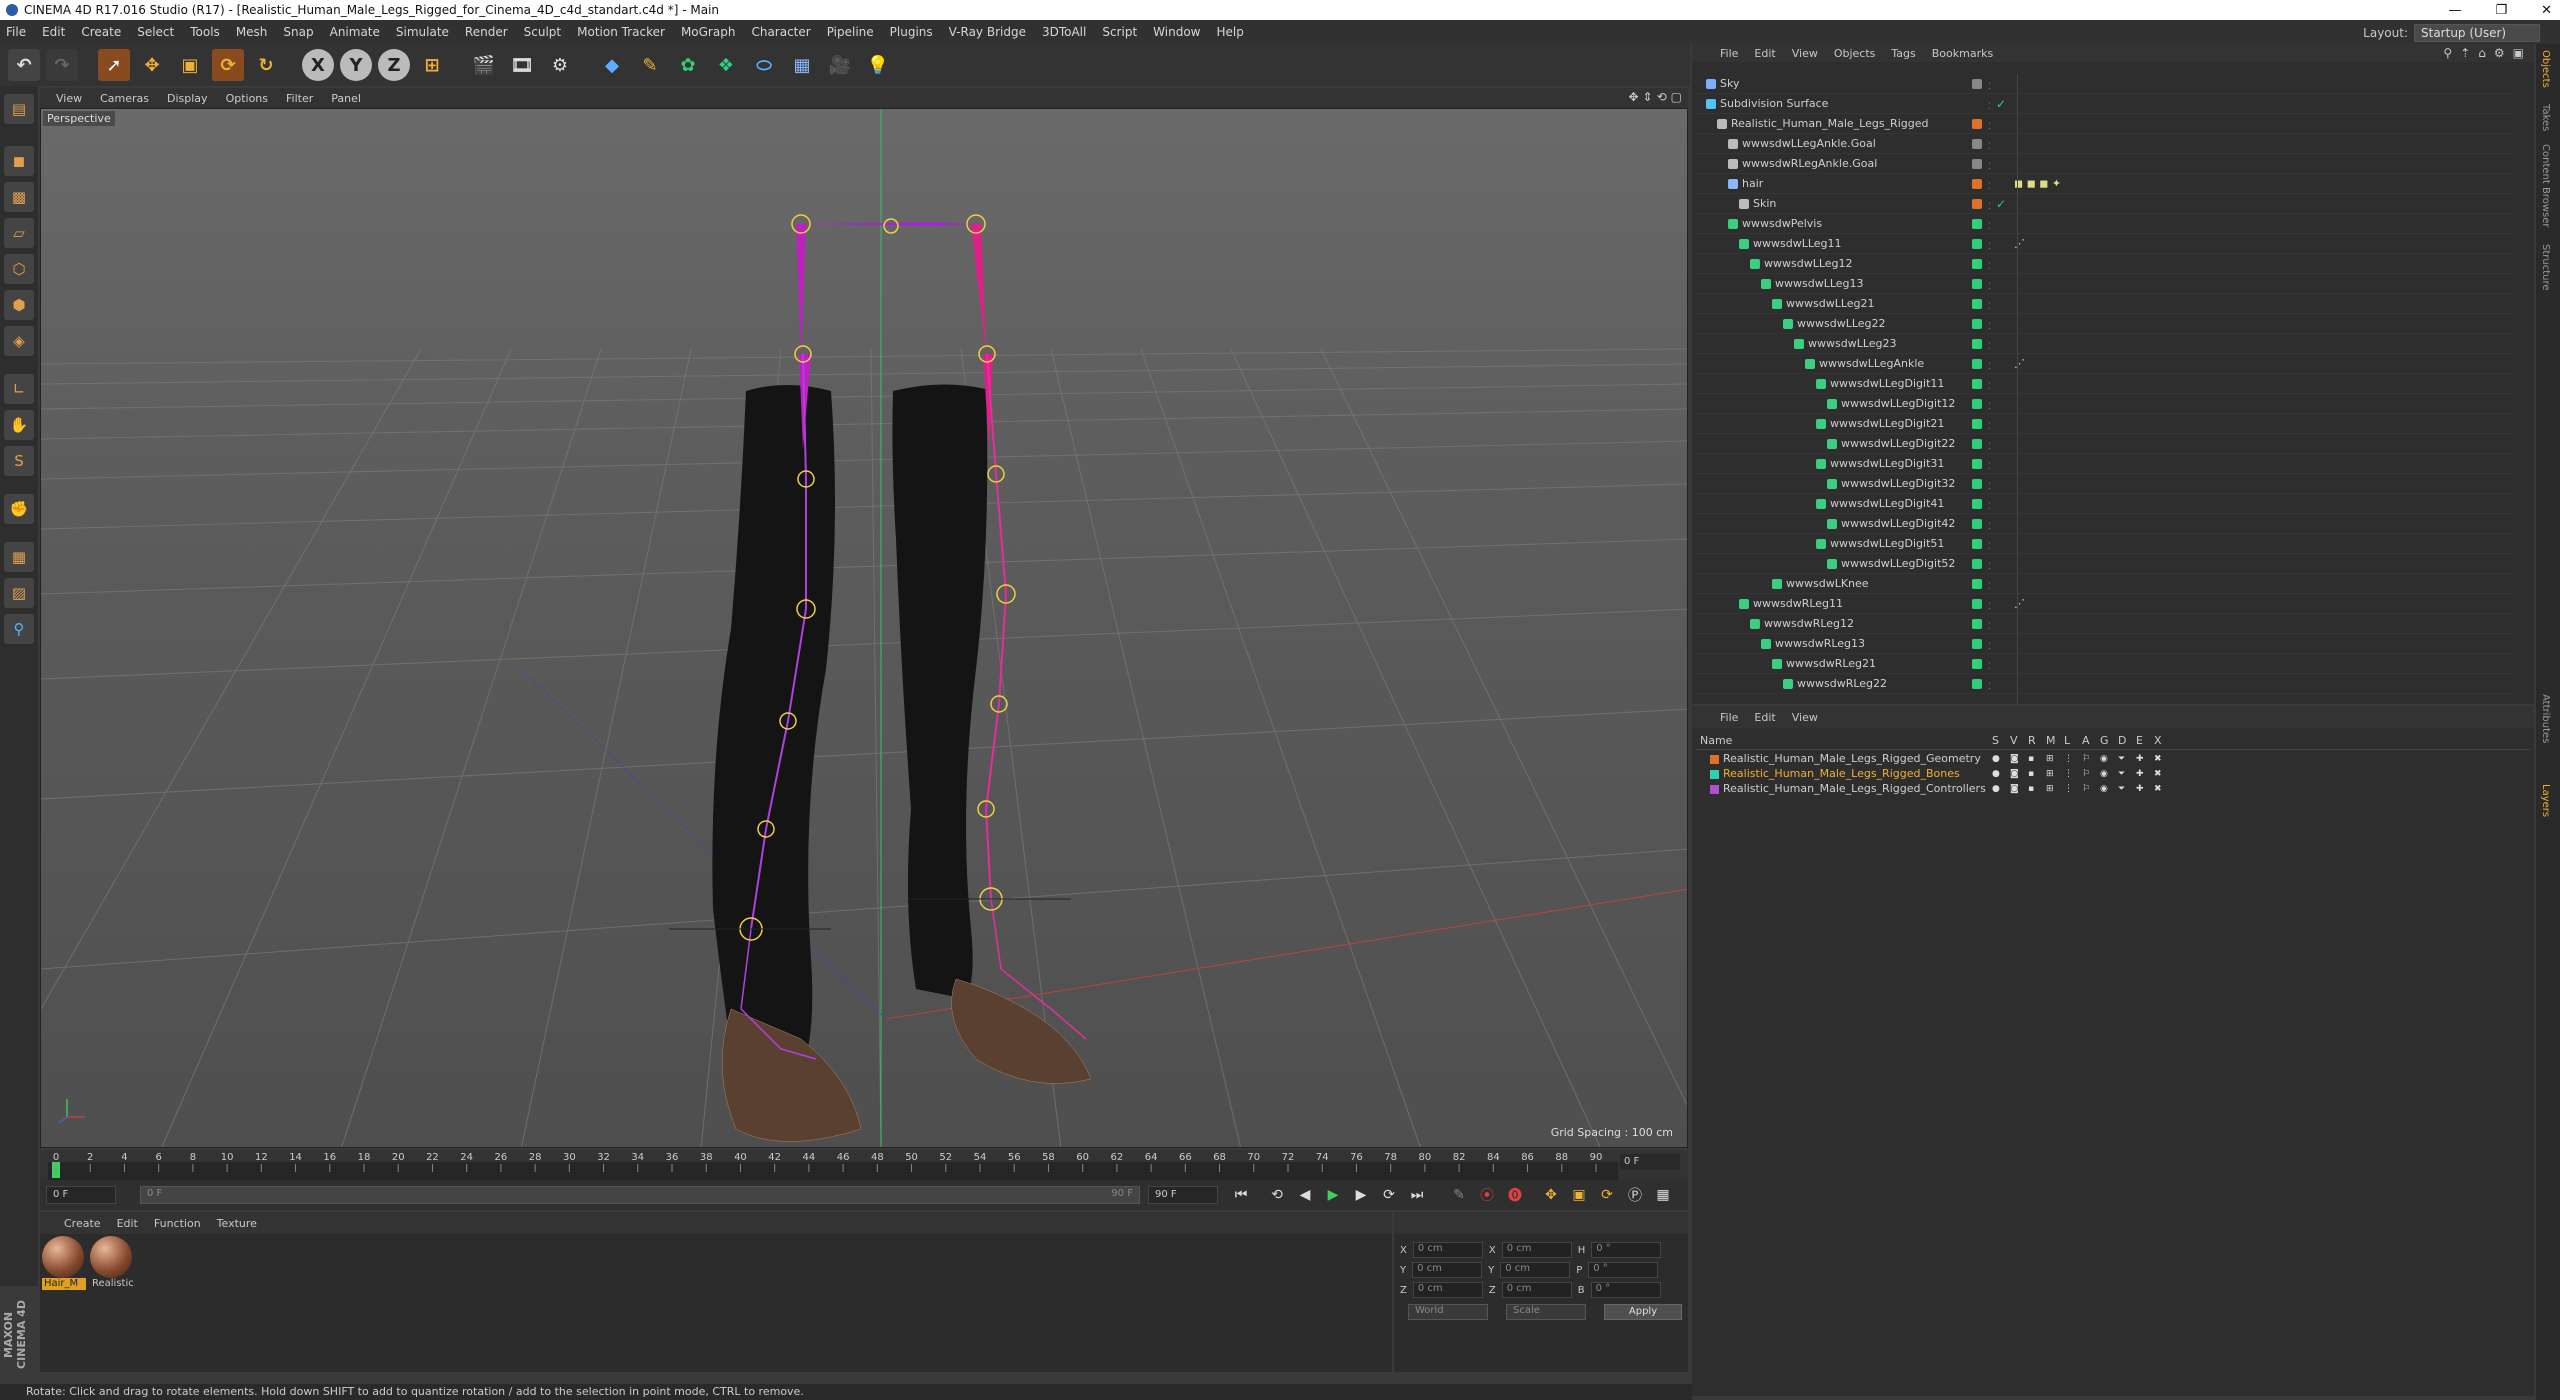 This screenshot has height=1400, width=2560. Describe the element at coordinates (1277, 1195) in the screenshot. I see `prev-key-icon: ⟲` at that location.